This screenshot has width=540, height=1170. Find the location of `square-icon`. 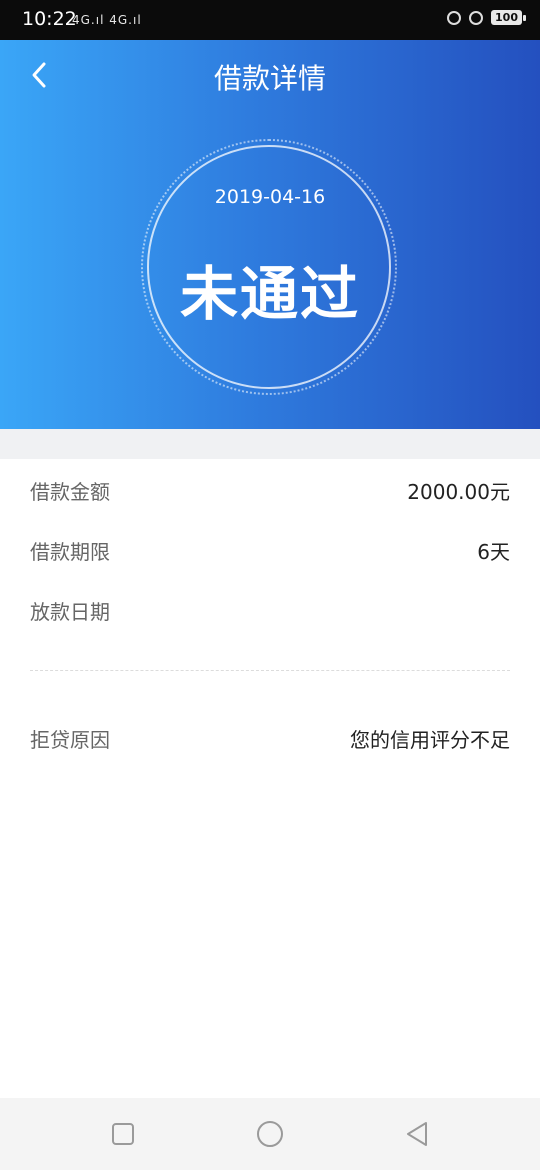

square-icon is located at coordinates (123, 1134).